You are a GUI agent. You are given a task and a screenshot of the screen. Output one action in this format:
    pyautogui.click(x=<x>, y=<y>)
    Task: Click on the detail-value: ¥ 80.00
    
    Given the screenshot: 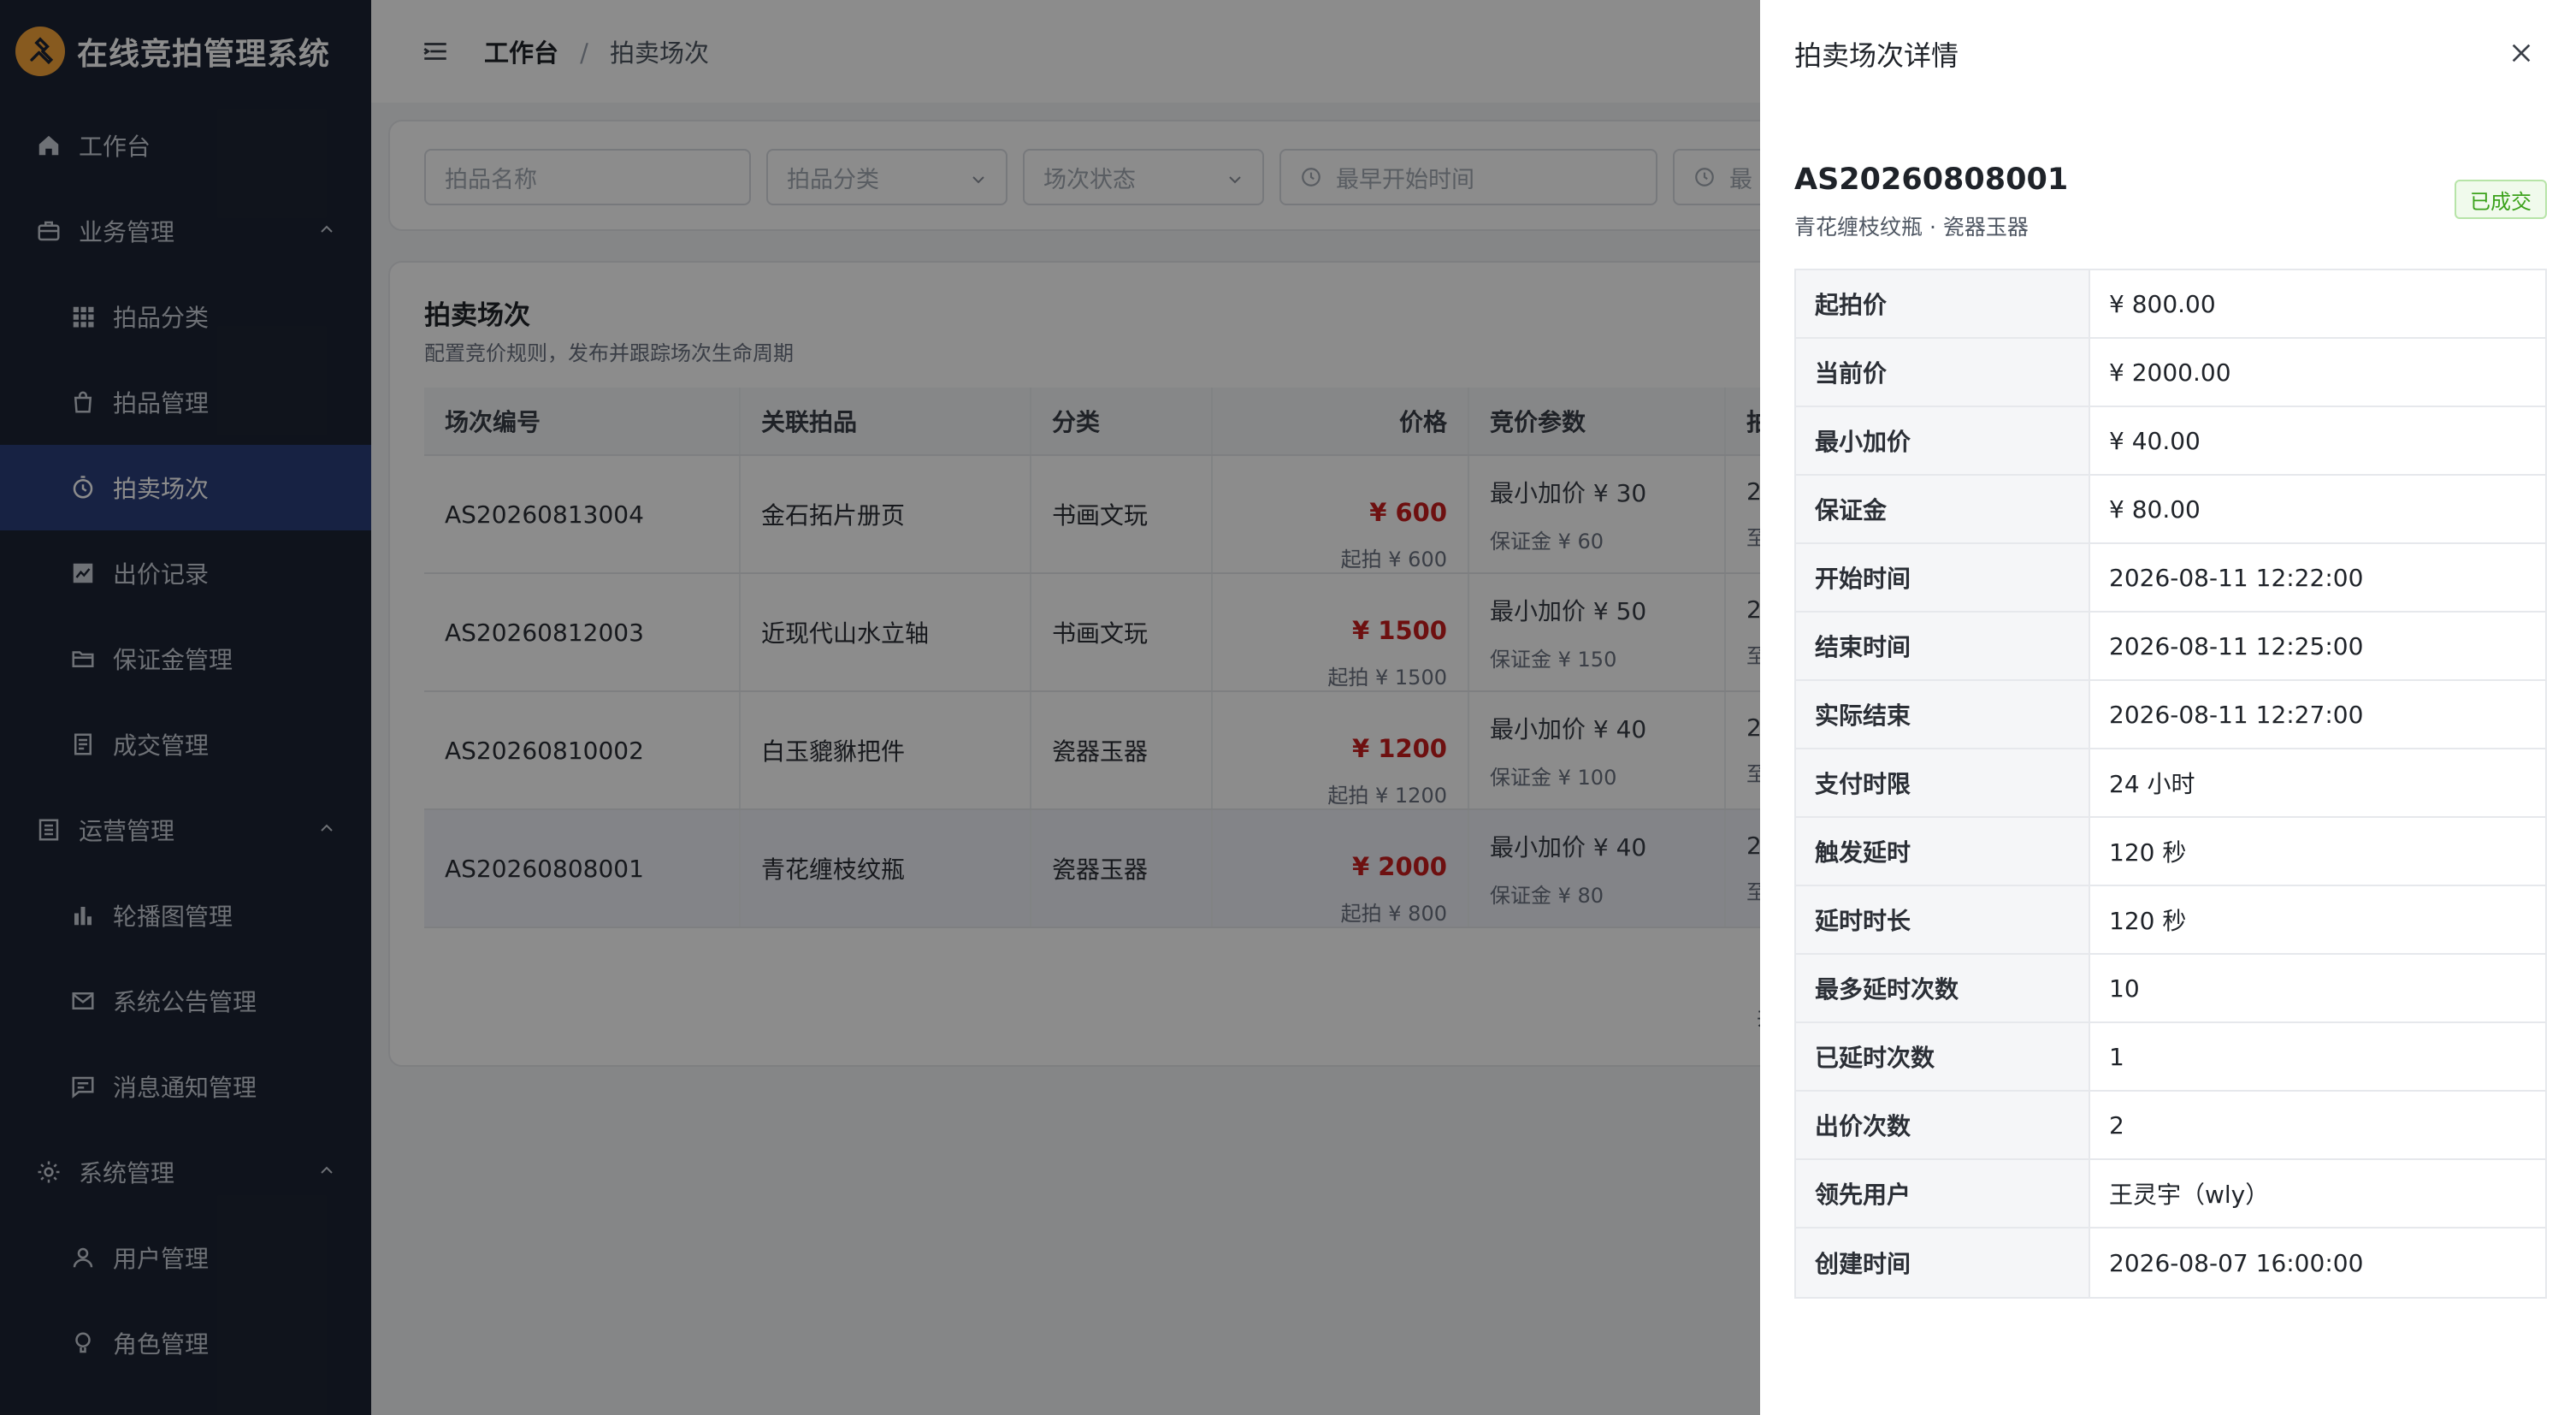 What is the action you would take?
    pyautogui.click(x=2155, y=509)
    